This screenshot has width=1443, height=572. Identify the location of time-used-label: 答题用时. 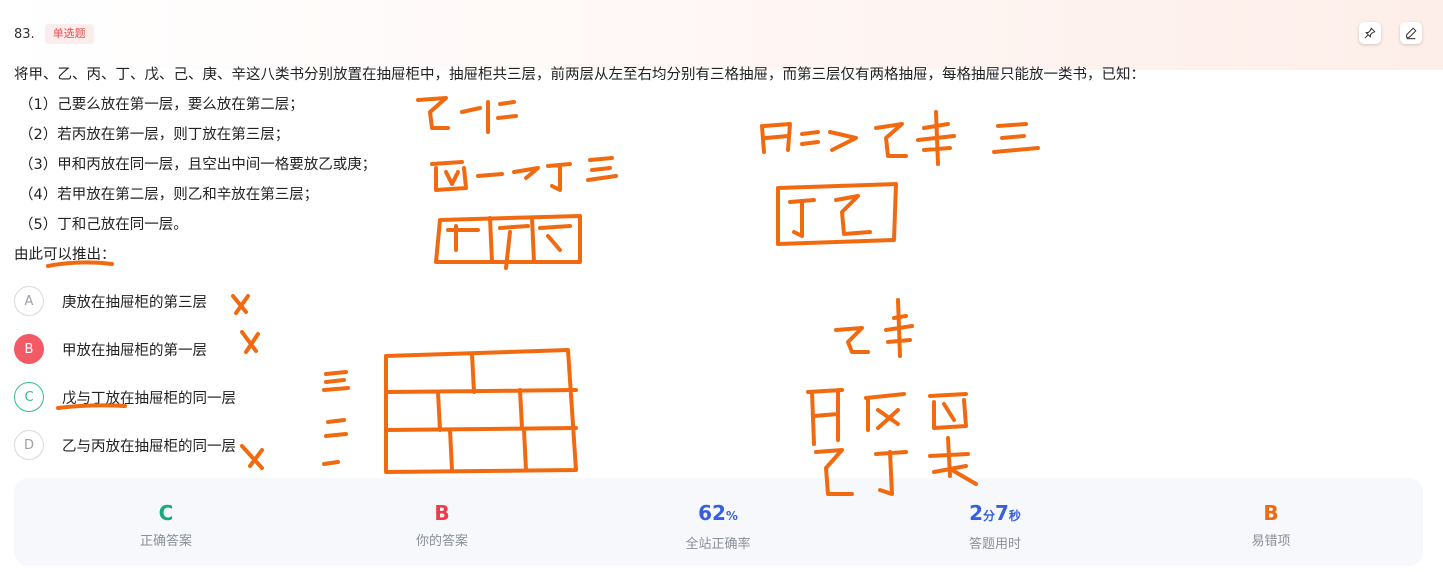
(994, 544).